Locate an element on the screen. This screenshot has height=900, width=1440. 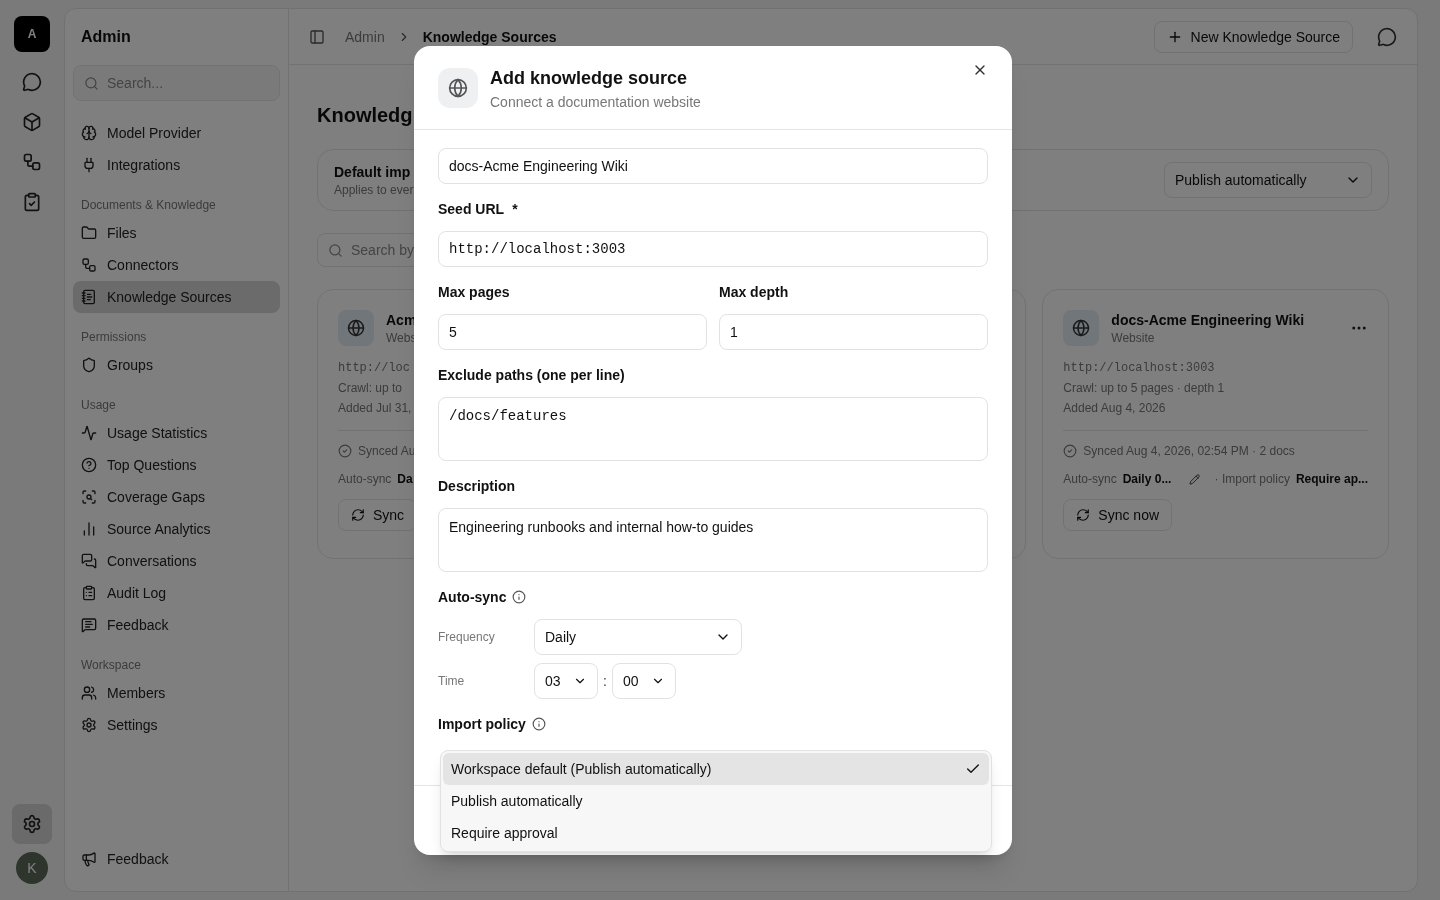
message-text-icon is located at coordinates (89, 625).